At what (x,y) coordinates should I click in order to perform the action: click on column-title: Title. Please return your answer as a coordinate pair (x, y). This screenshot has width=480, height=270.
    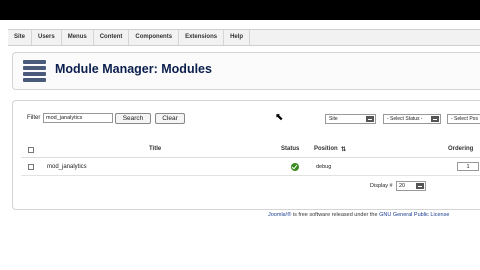
    Looking at the image, I should click on (155, 149).